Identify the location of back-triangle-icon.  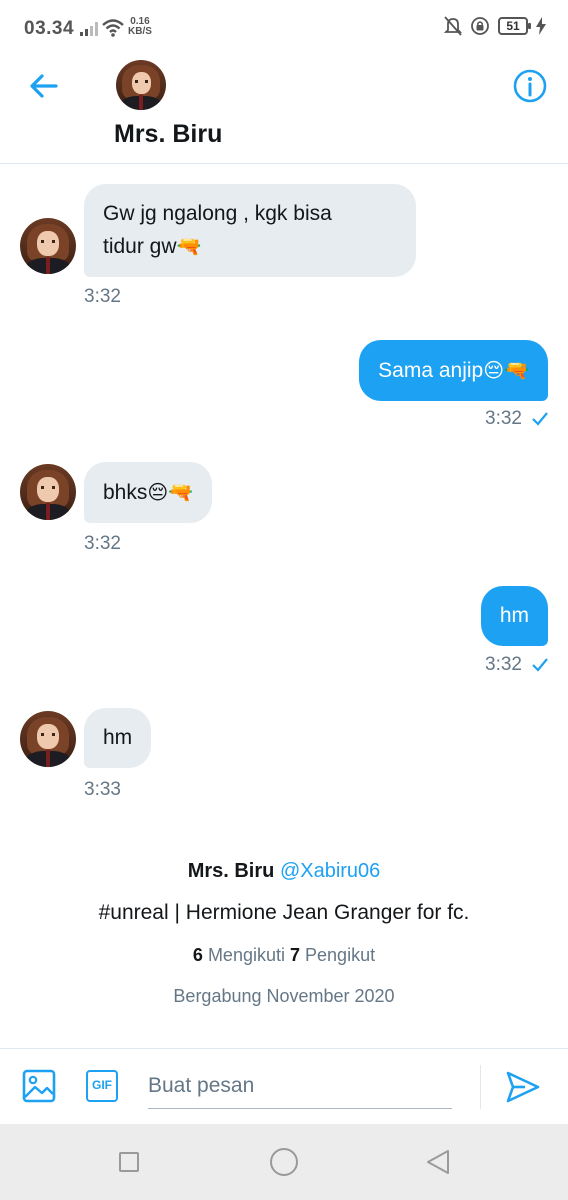
(438, 1162).